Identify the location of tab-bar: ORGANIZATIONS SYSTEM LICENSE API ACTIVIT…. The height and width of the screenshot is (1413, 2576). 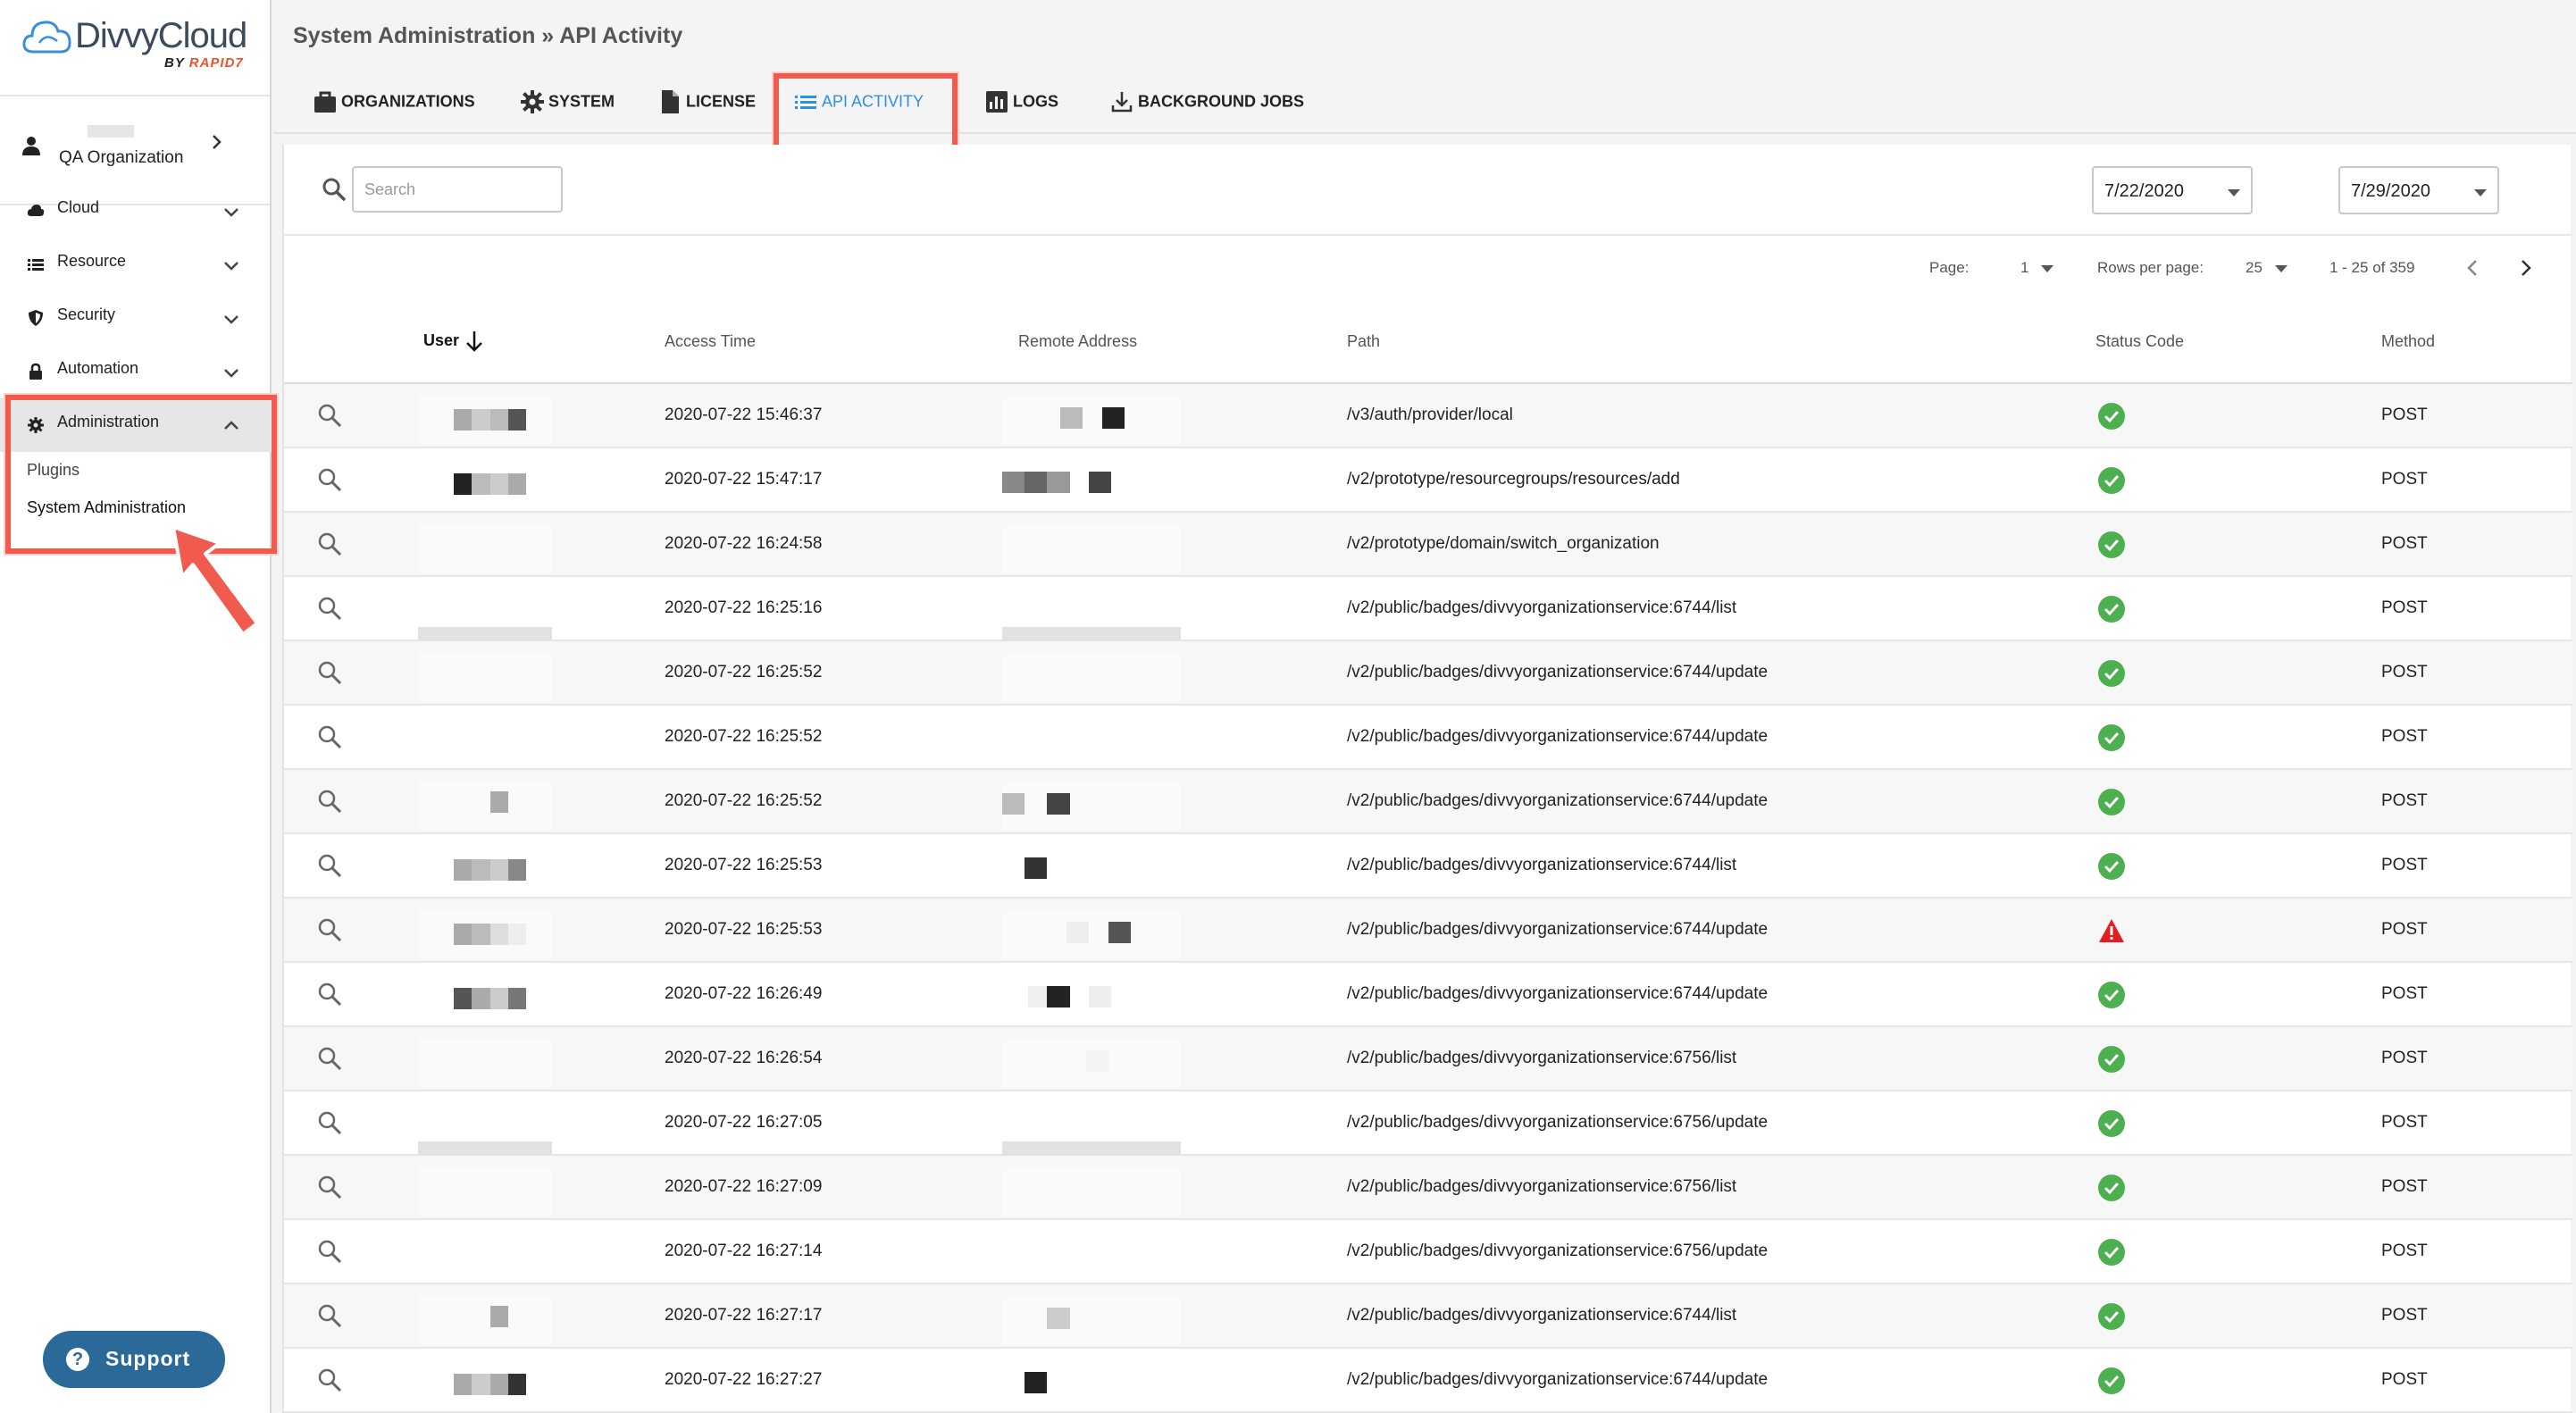
(1425, 101).